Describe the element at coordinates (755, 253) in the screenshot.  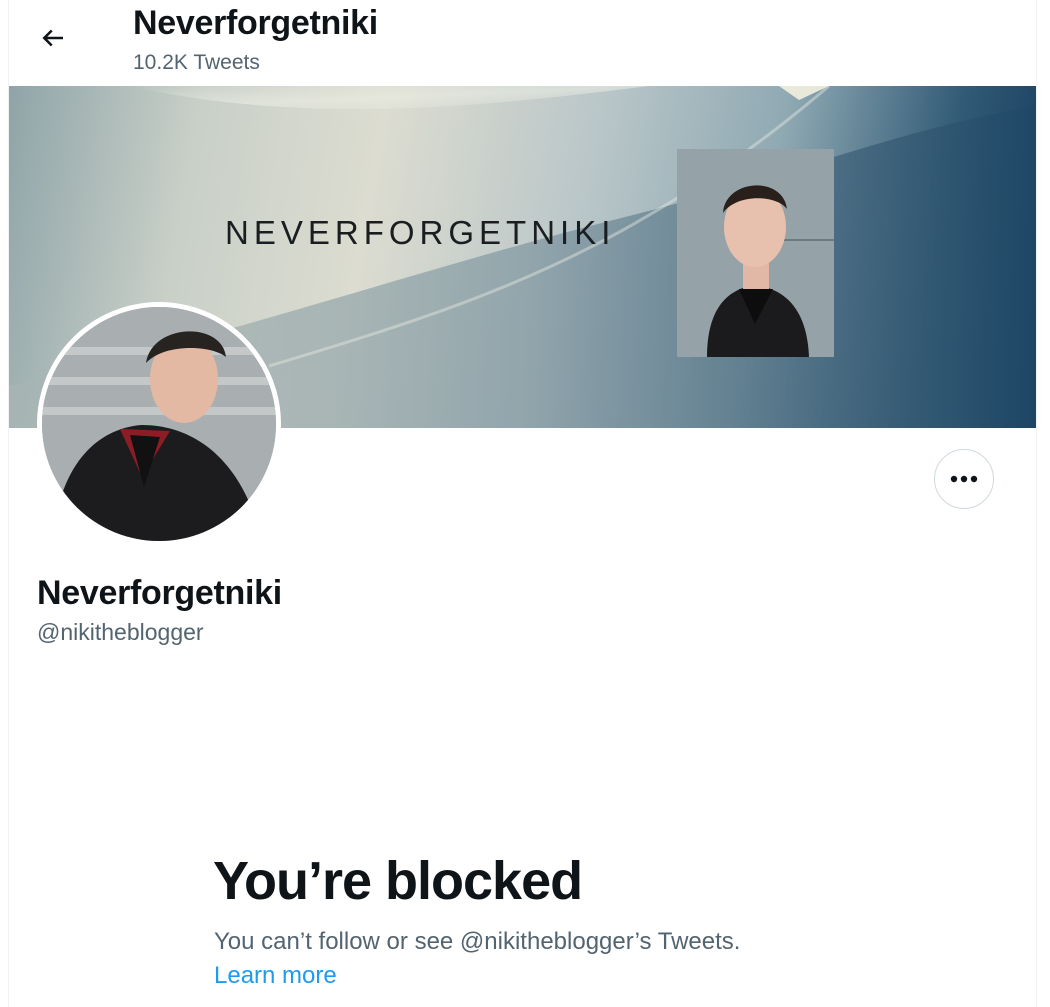
I see `banner-portrait-photo` at that location.